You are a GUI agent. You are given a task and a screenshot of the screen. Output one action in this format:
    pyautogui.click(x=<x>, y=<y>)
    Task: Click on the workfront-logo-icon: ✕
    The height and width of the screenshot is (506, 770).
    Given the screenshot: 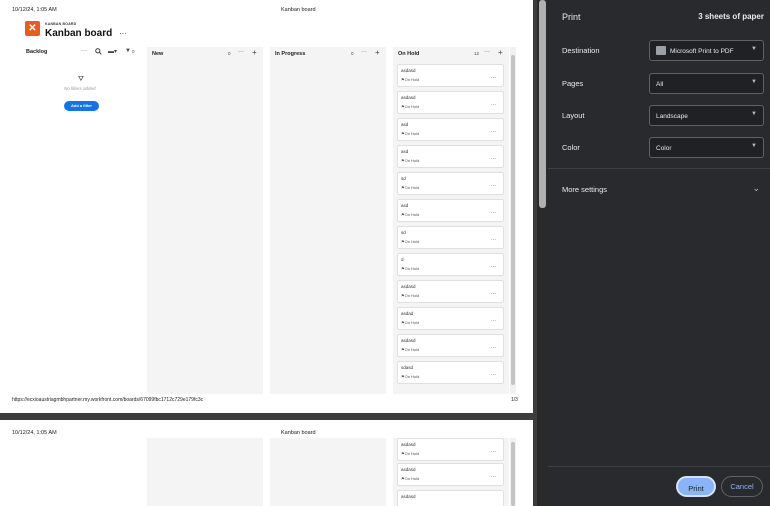 What is the action you would take?
    pyautogui.click(x=32, y=28)
    